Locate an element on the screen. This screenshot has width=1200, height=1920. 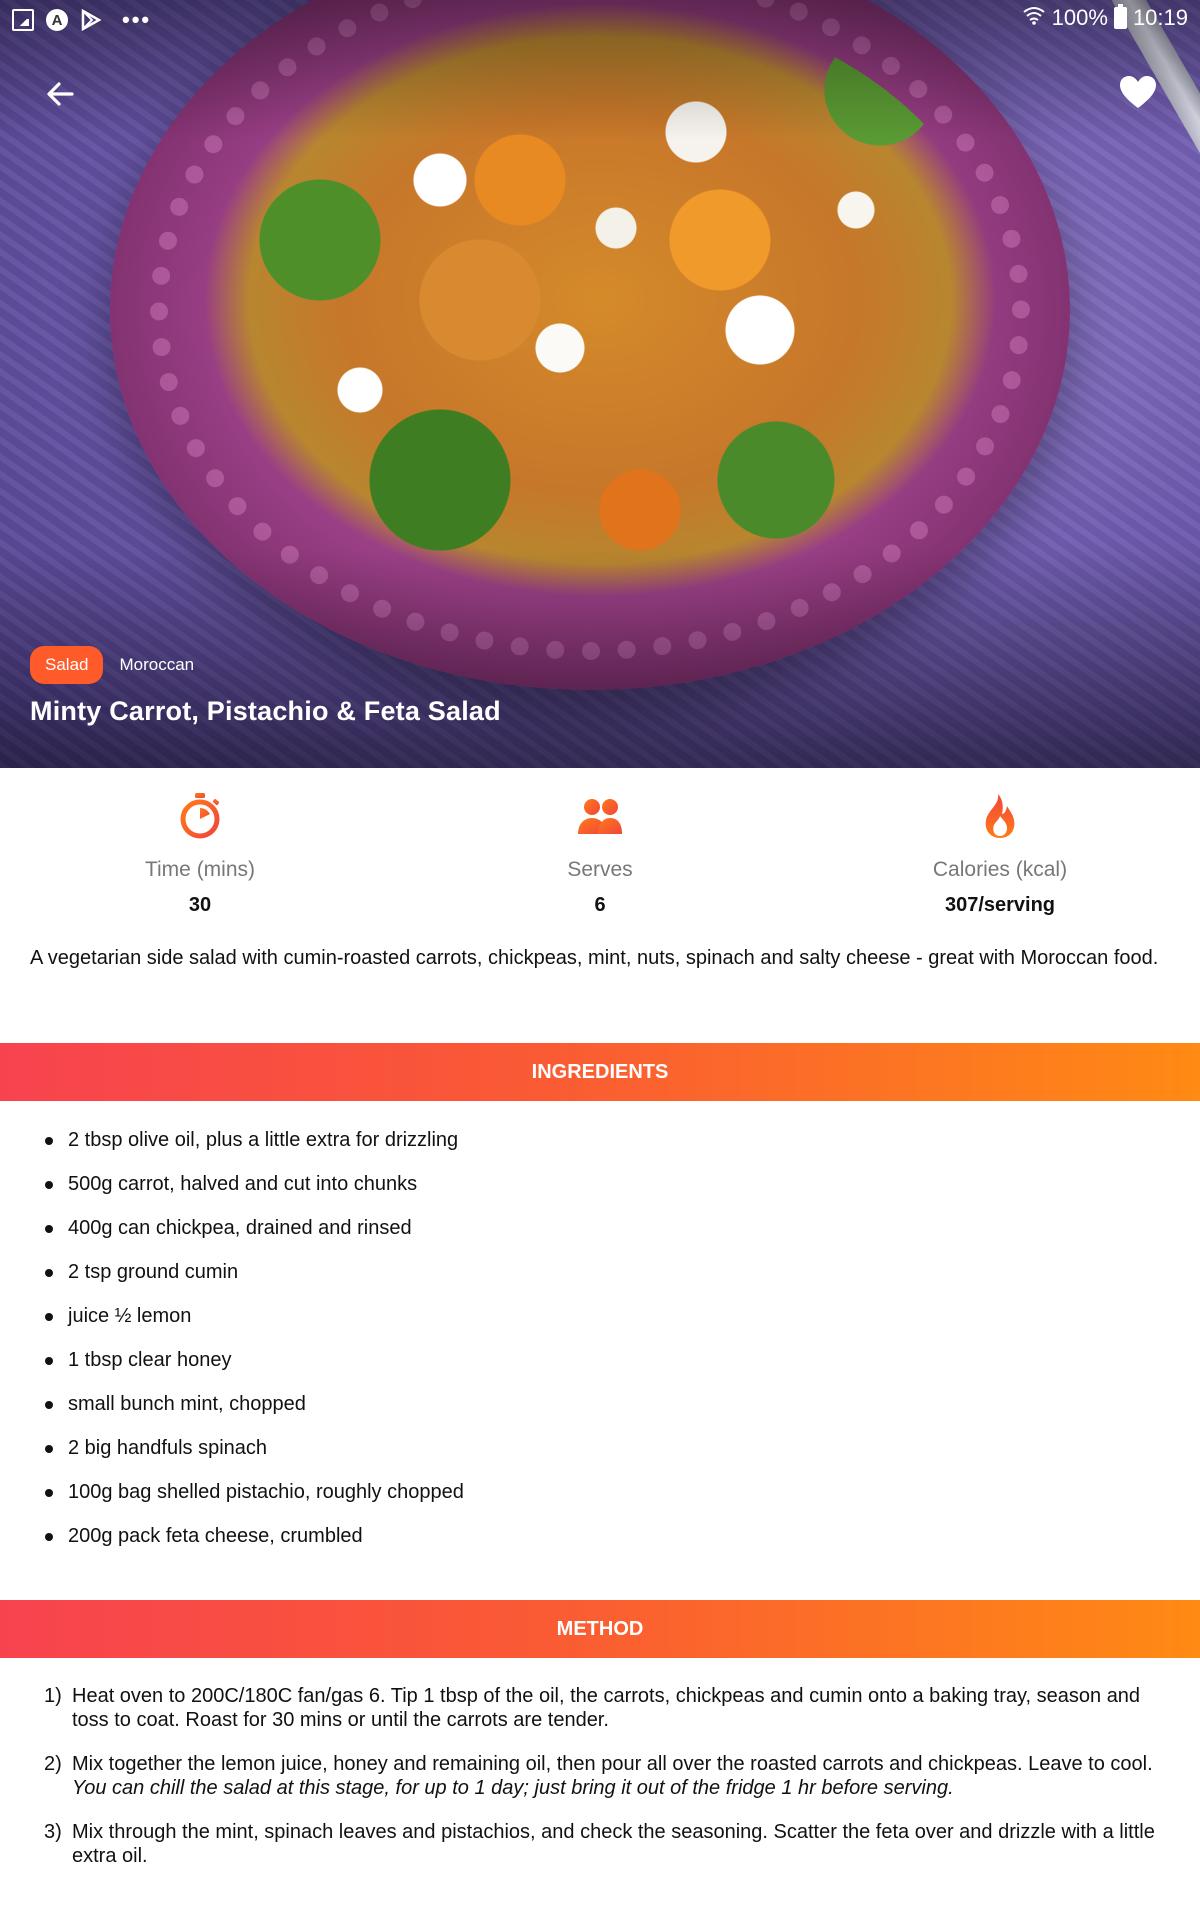
gallery-notification-icon is located at coordinates (23, 20).